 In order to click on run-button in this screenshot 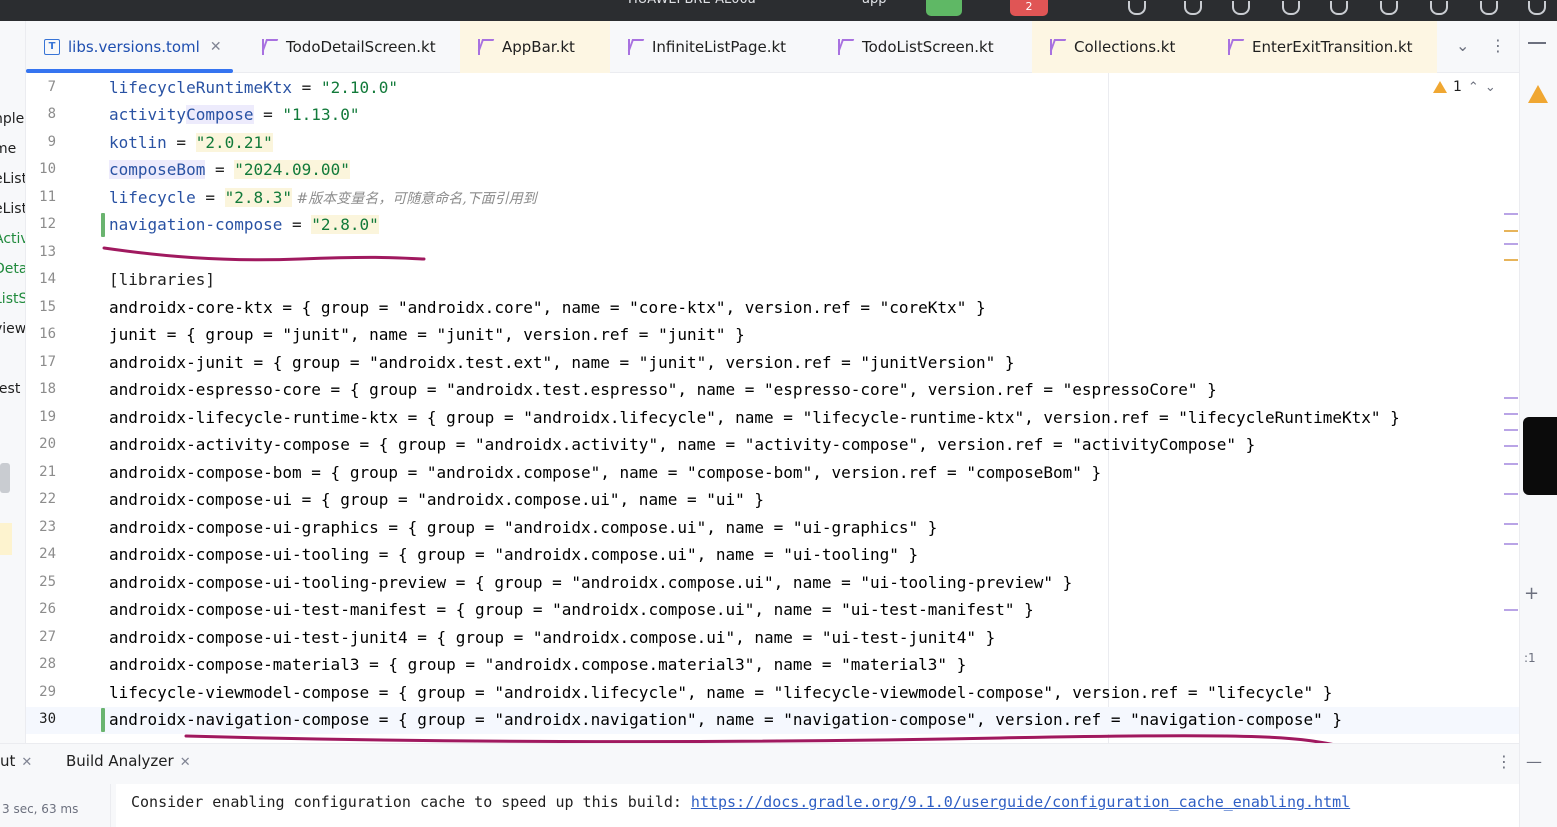, I will do `click(944, 8)`.